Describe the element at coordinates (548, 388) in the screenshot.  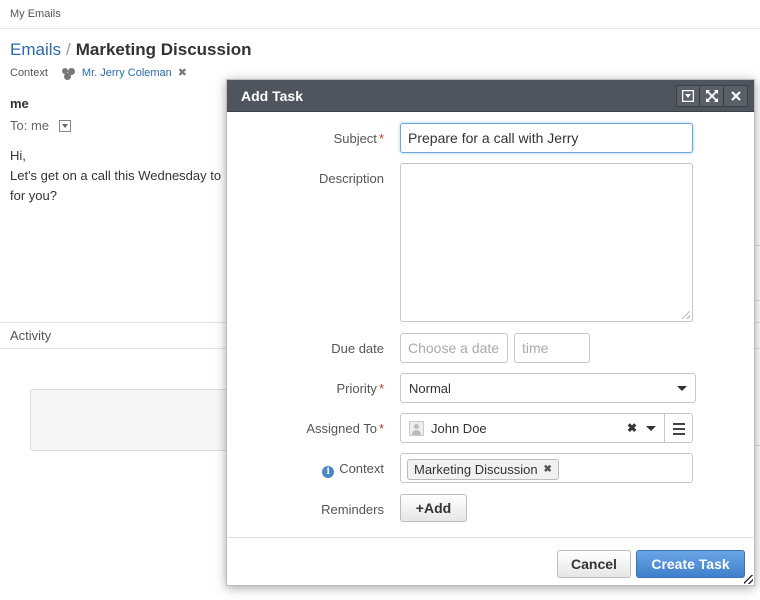
I see `priority-select: Normal` at that location.